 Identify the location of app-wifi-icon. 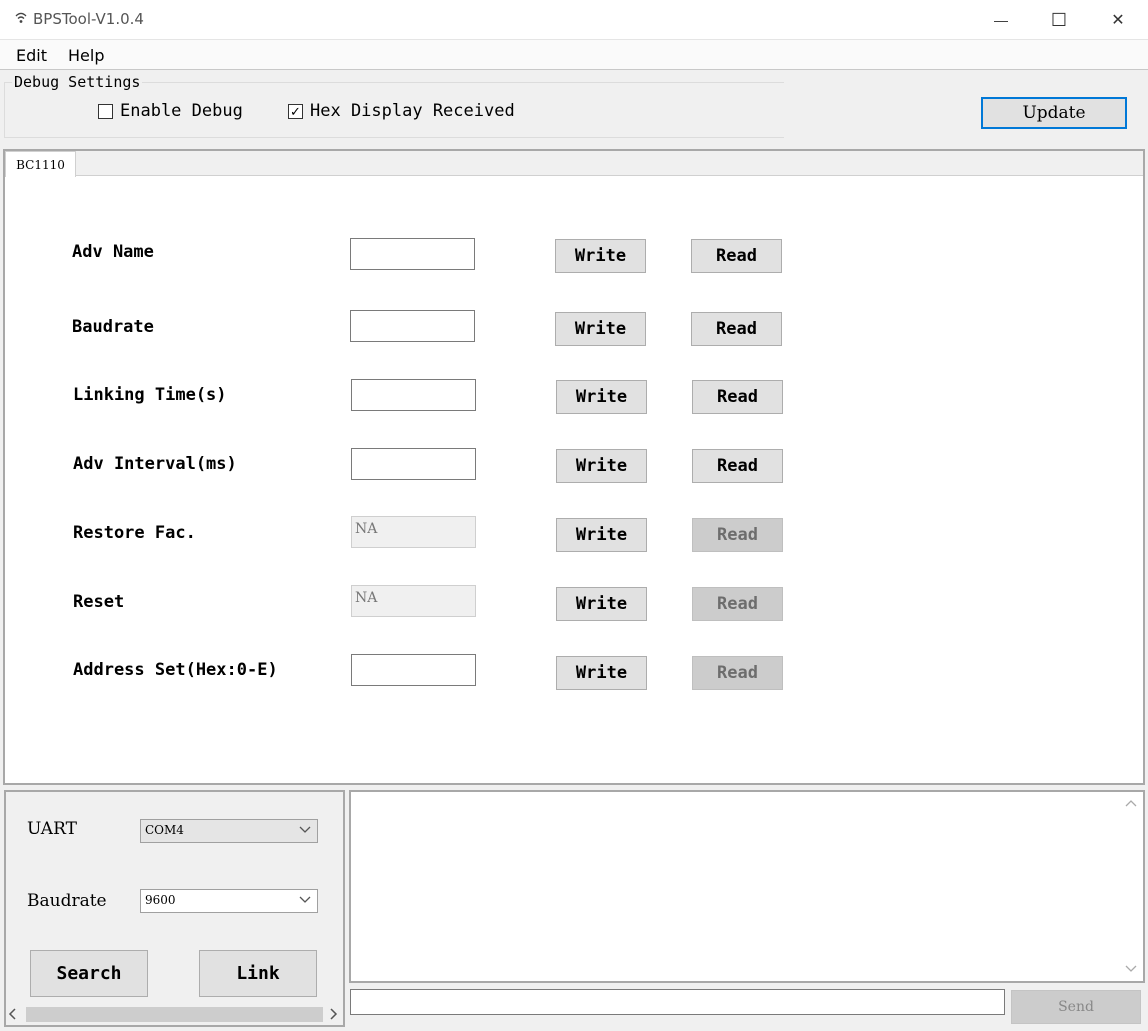
(21, 19).